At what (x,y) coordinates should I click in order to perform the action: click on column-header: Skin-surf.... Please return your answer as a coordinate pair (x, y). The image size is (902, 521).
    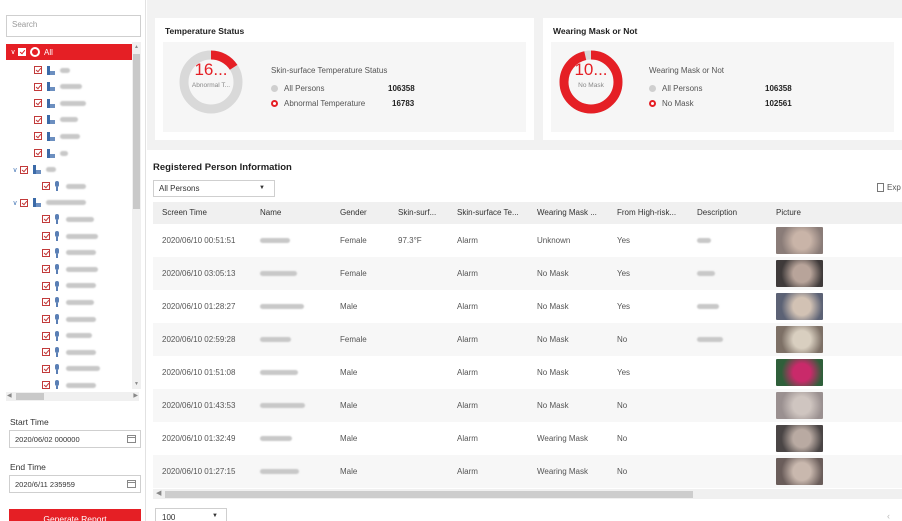
    Looking at the image, I should click on (417, 212).